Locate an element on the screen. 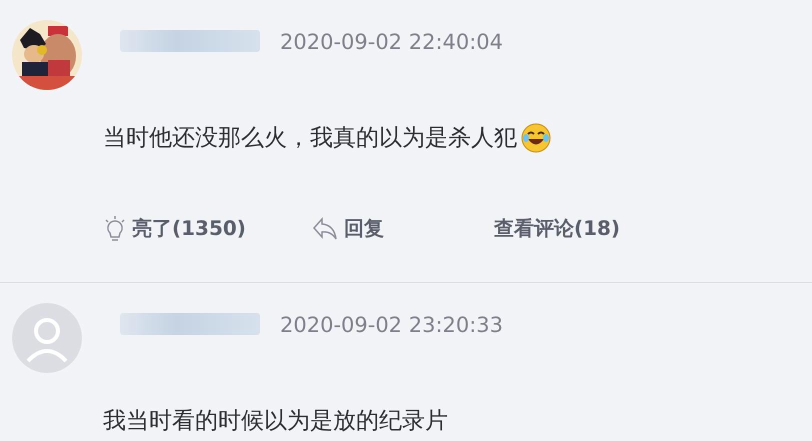 Image resolution: width=812 pixels, height=441 pixels. reply-arrow-icon is located at coordinates (325, 228).